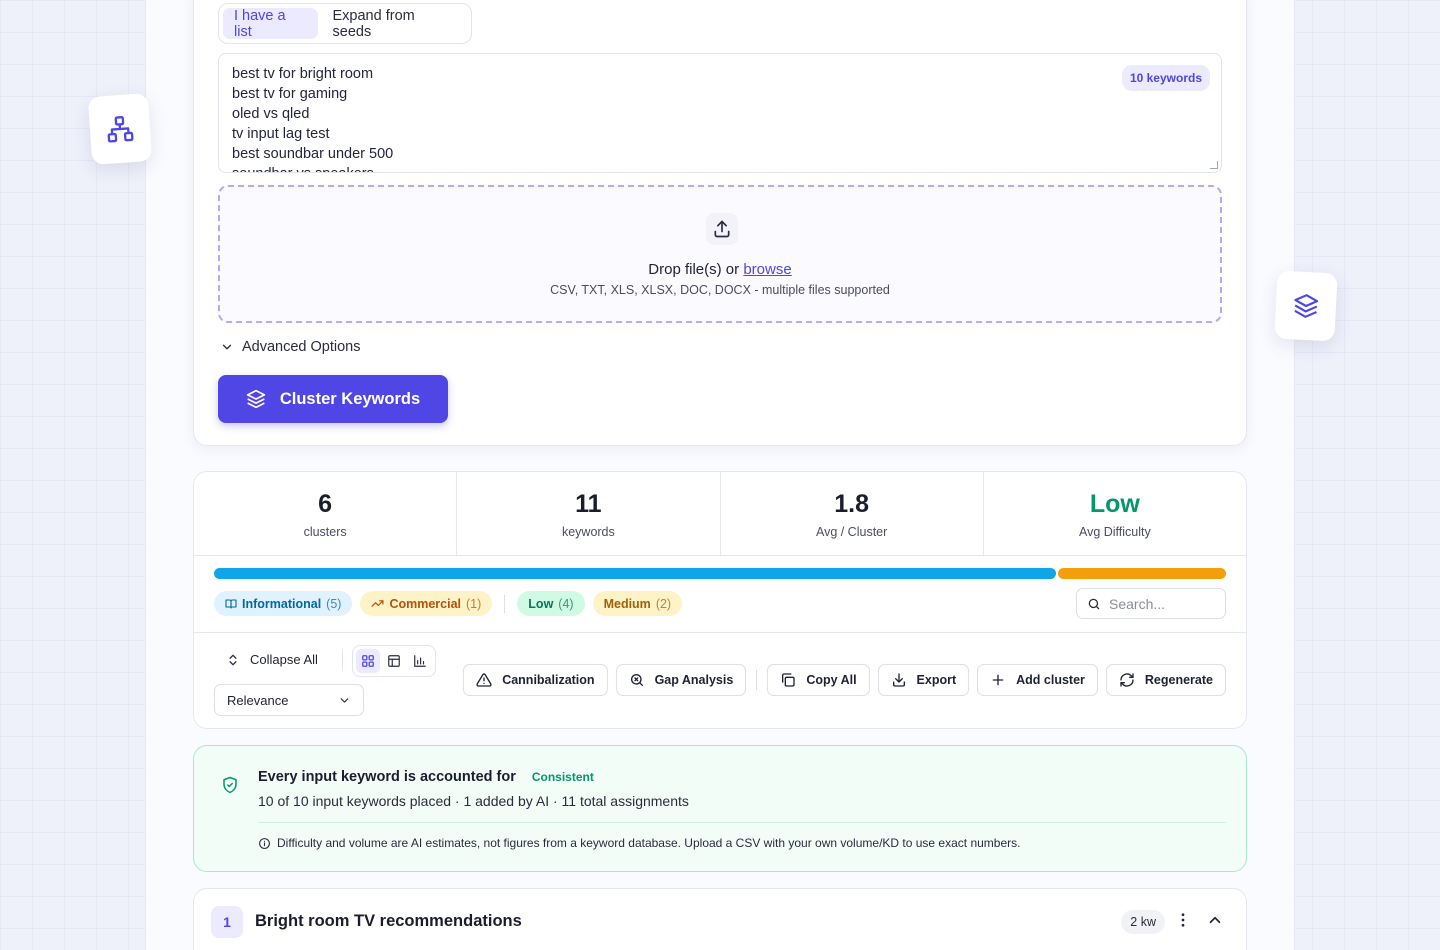  What do you see at coordinates (788, 680) in the screenshot?
I see `copy-icon` at bounding box center [788, 680].